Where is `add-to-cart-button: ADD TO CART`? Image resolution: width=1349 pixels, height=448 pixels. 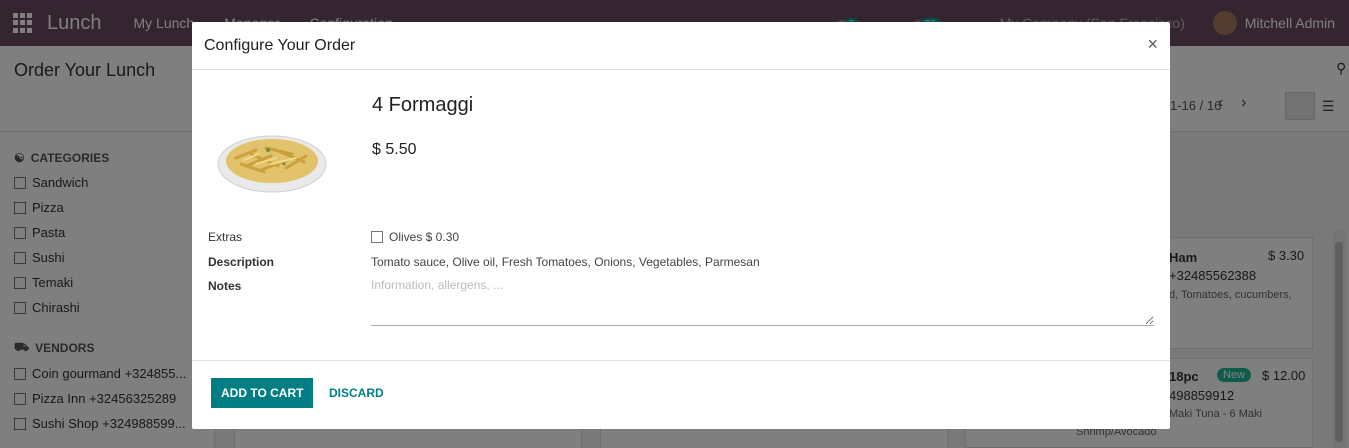
add-to-cart-button: ADD TO CART is located at coordinates (262, 393).